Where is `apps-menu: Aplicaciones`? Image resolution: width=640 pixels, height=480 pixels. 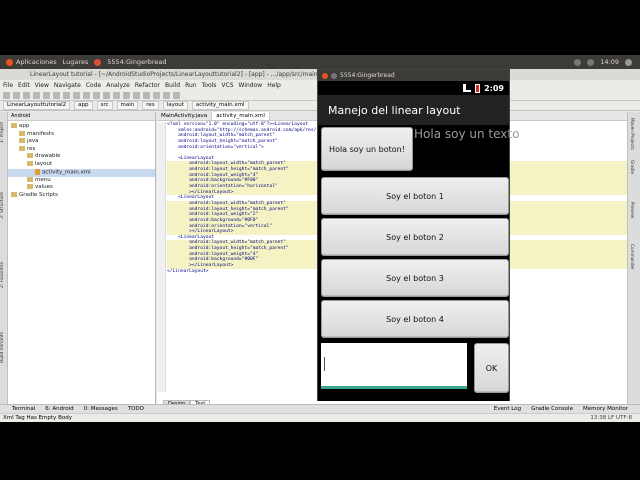 apps-menu: Aplicaciones is located at coordinates (31, 62).